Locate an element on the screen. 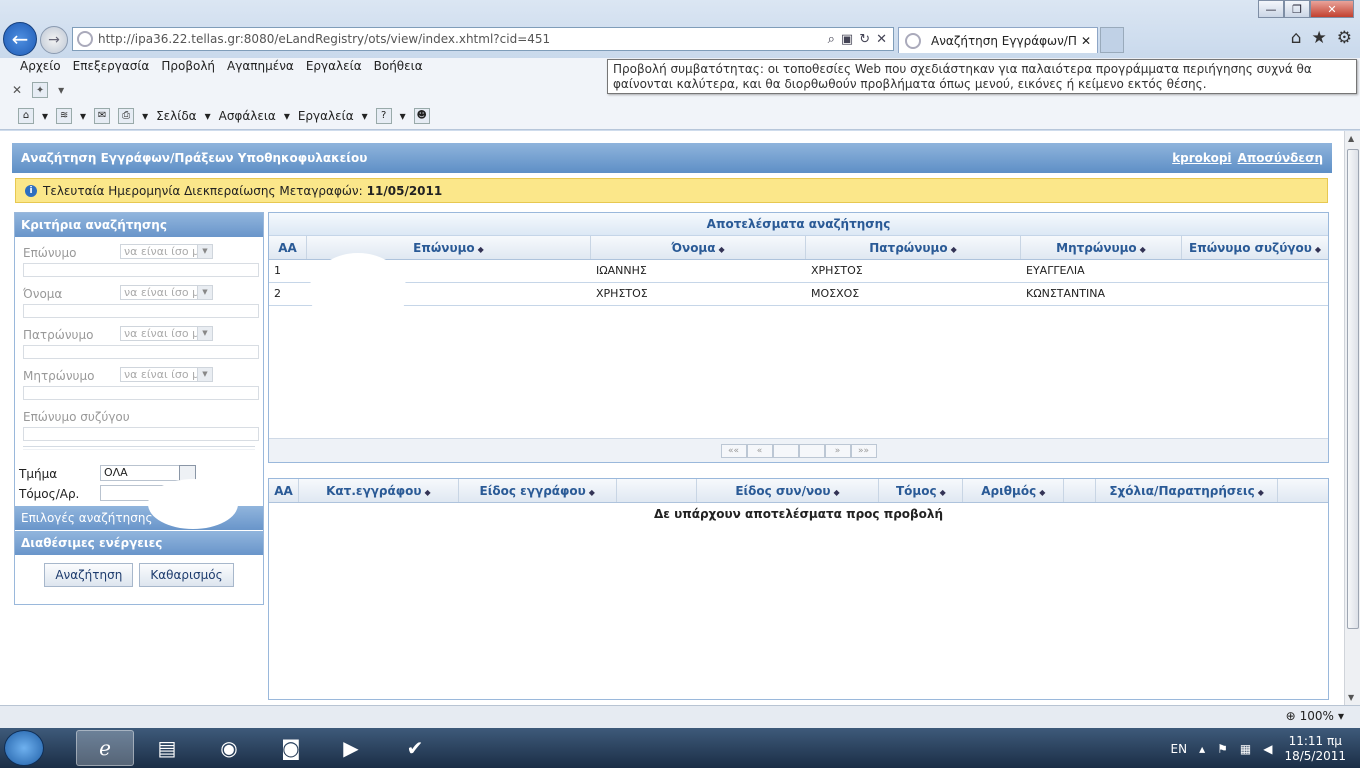 The height and width of the screenshot is (768, 1360). col-fathers-name: Πατρώνυμο ◆ is located at coordinates (913, 247).